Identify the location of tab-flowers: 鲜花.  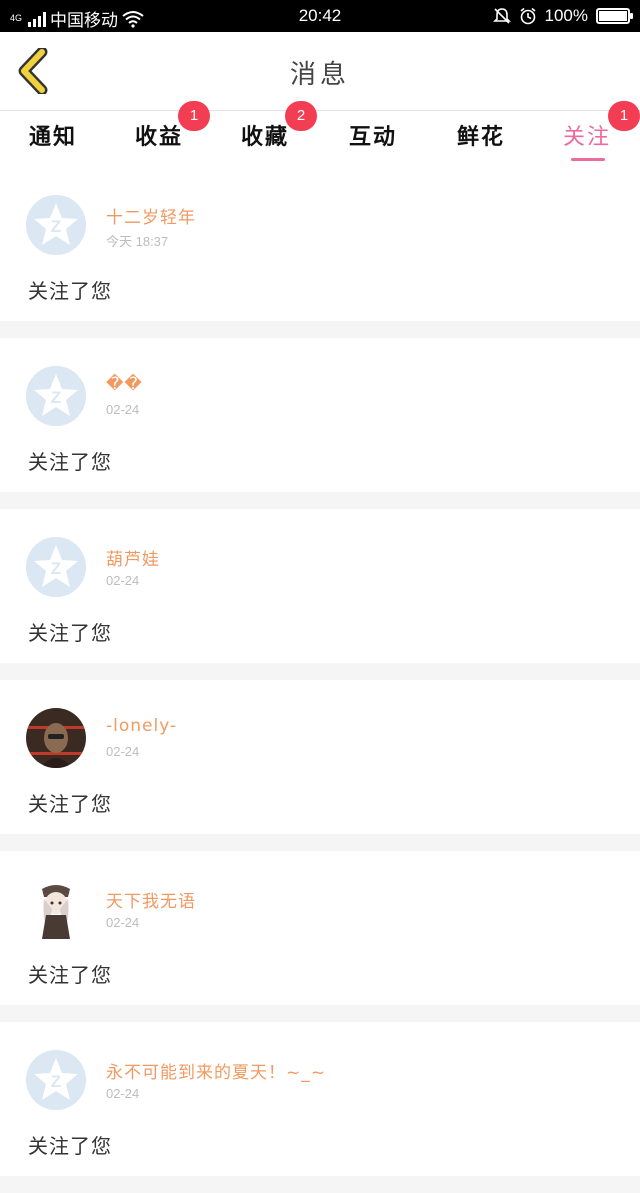
(481, 139).